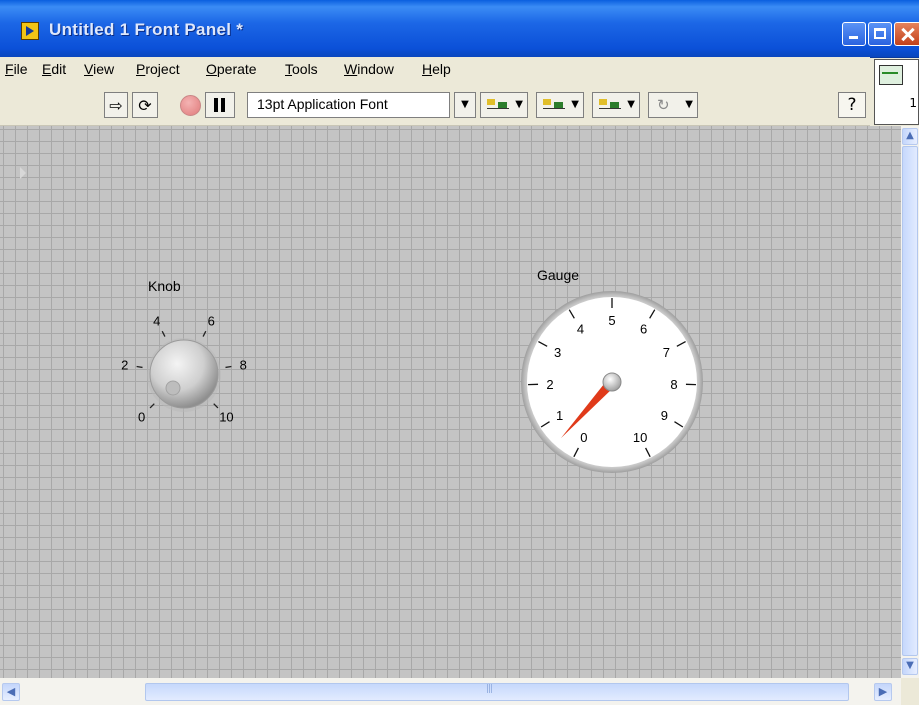 This screenshot has width=919, height=705. I want to click on menu-window: Window, so click(369, 69).